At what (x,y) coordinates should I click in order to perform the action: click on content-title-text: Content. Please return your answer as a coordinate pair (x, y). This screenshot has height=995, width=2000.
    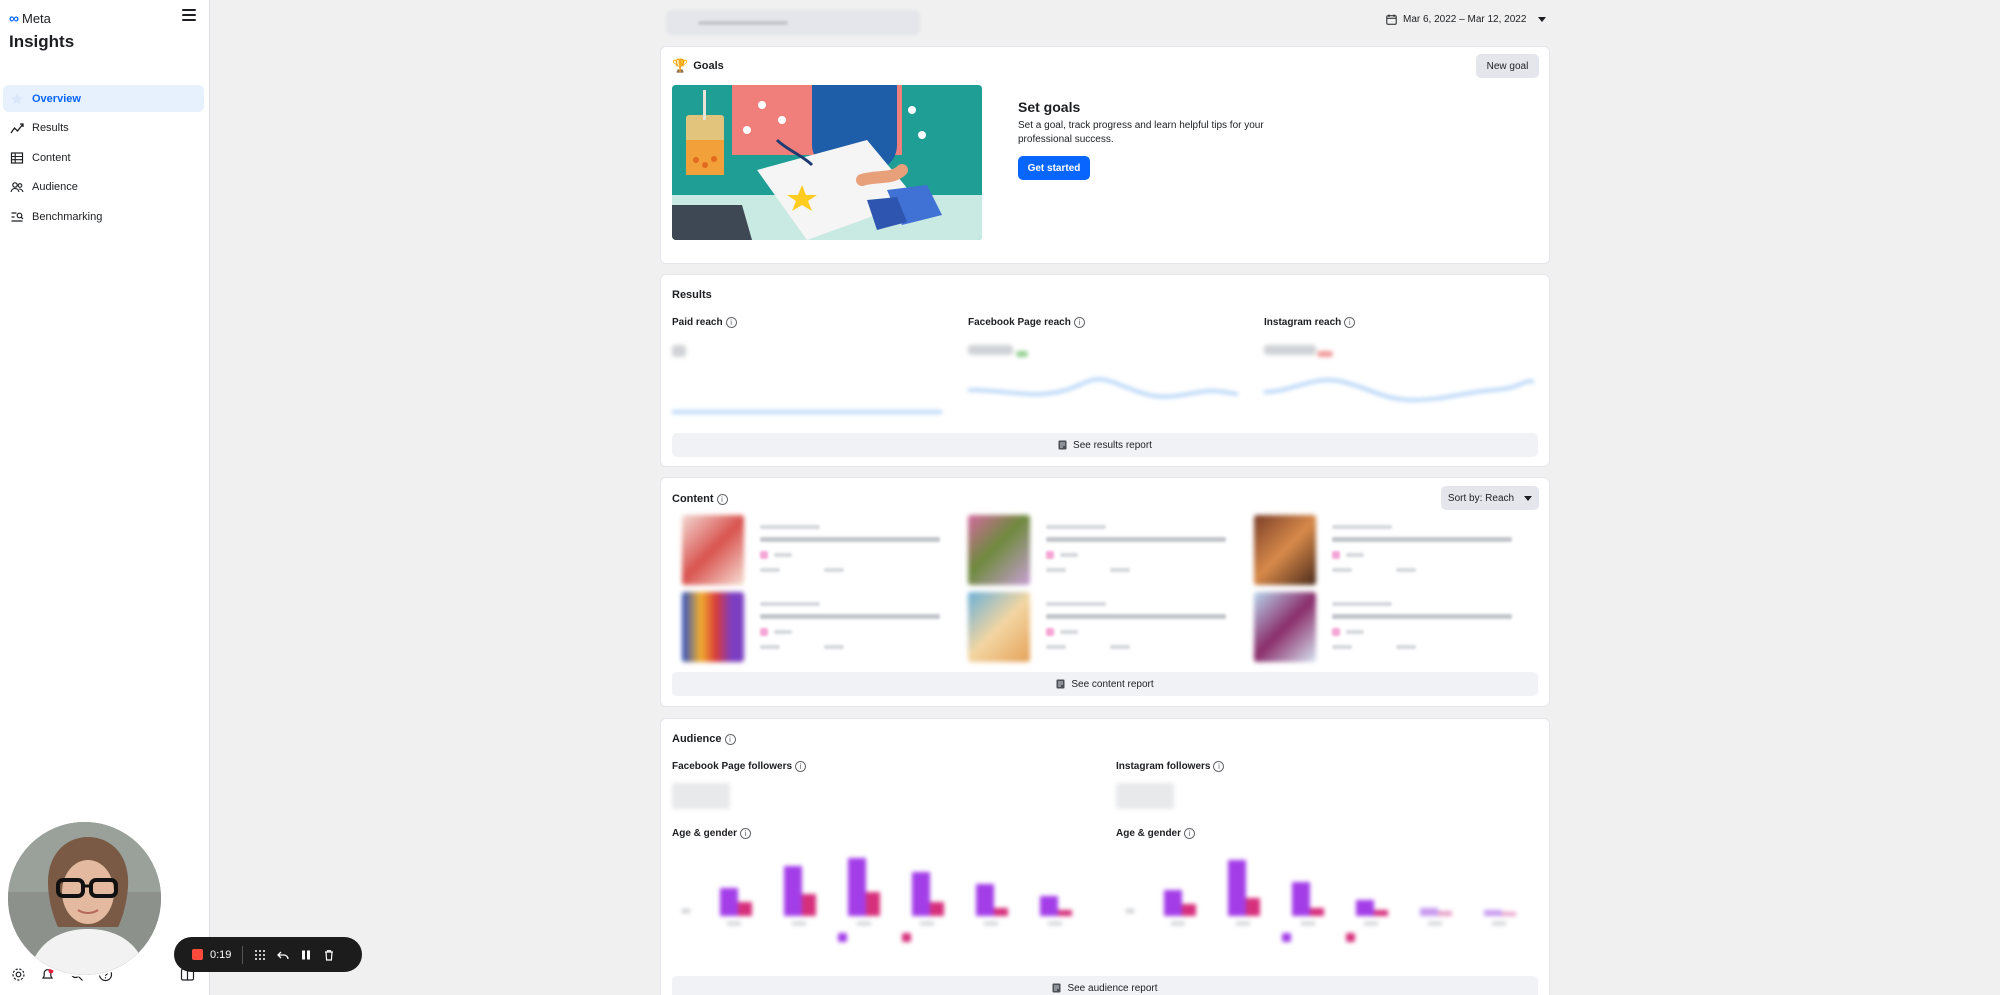
    Looking at the image, I should click on (693, 499).